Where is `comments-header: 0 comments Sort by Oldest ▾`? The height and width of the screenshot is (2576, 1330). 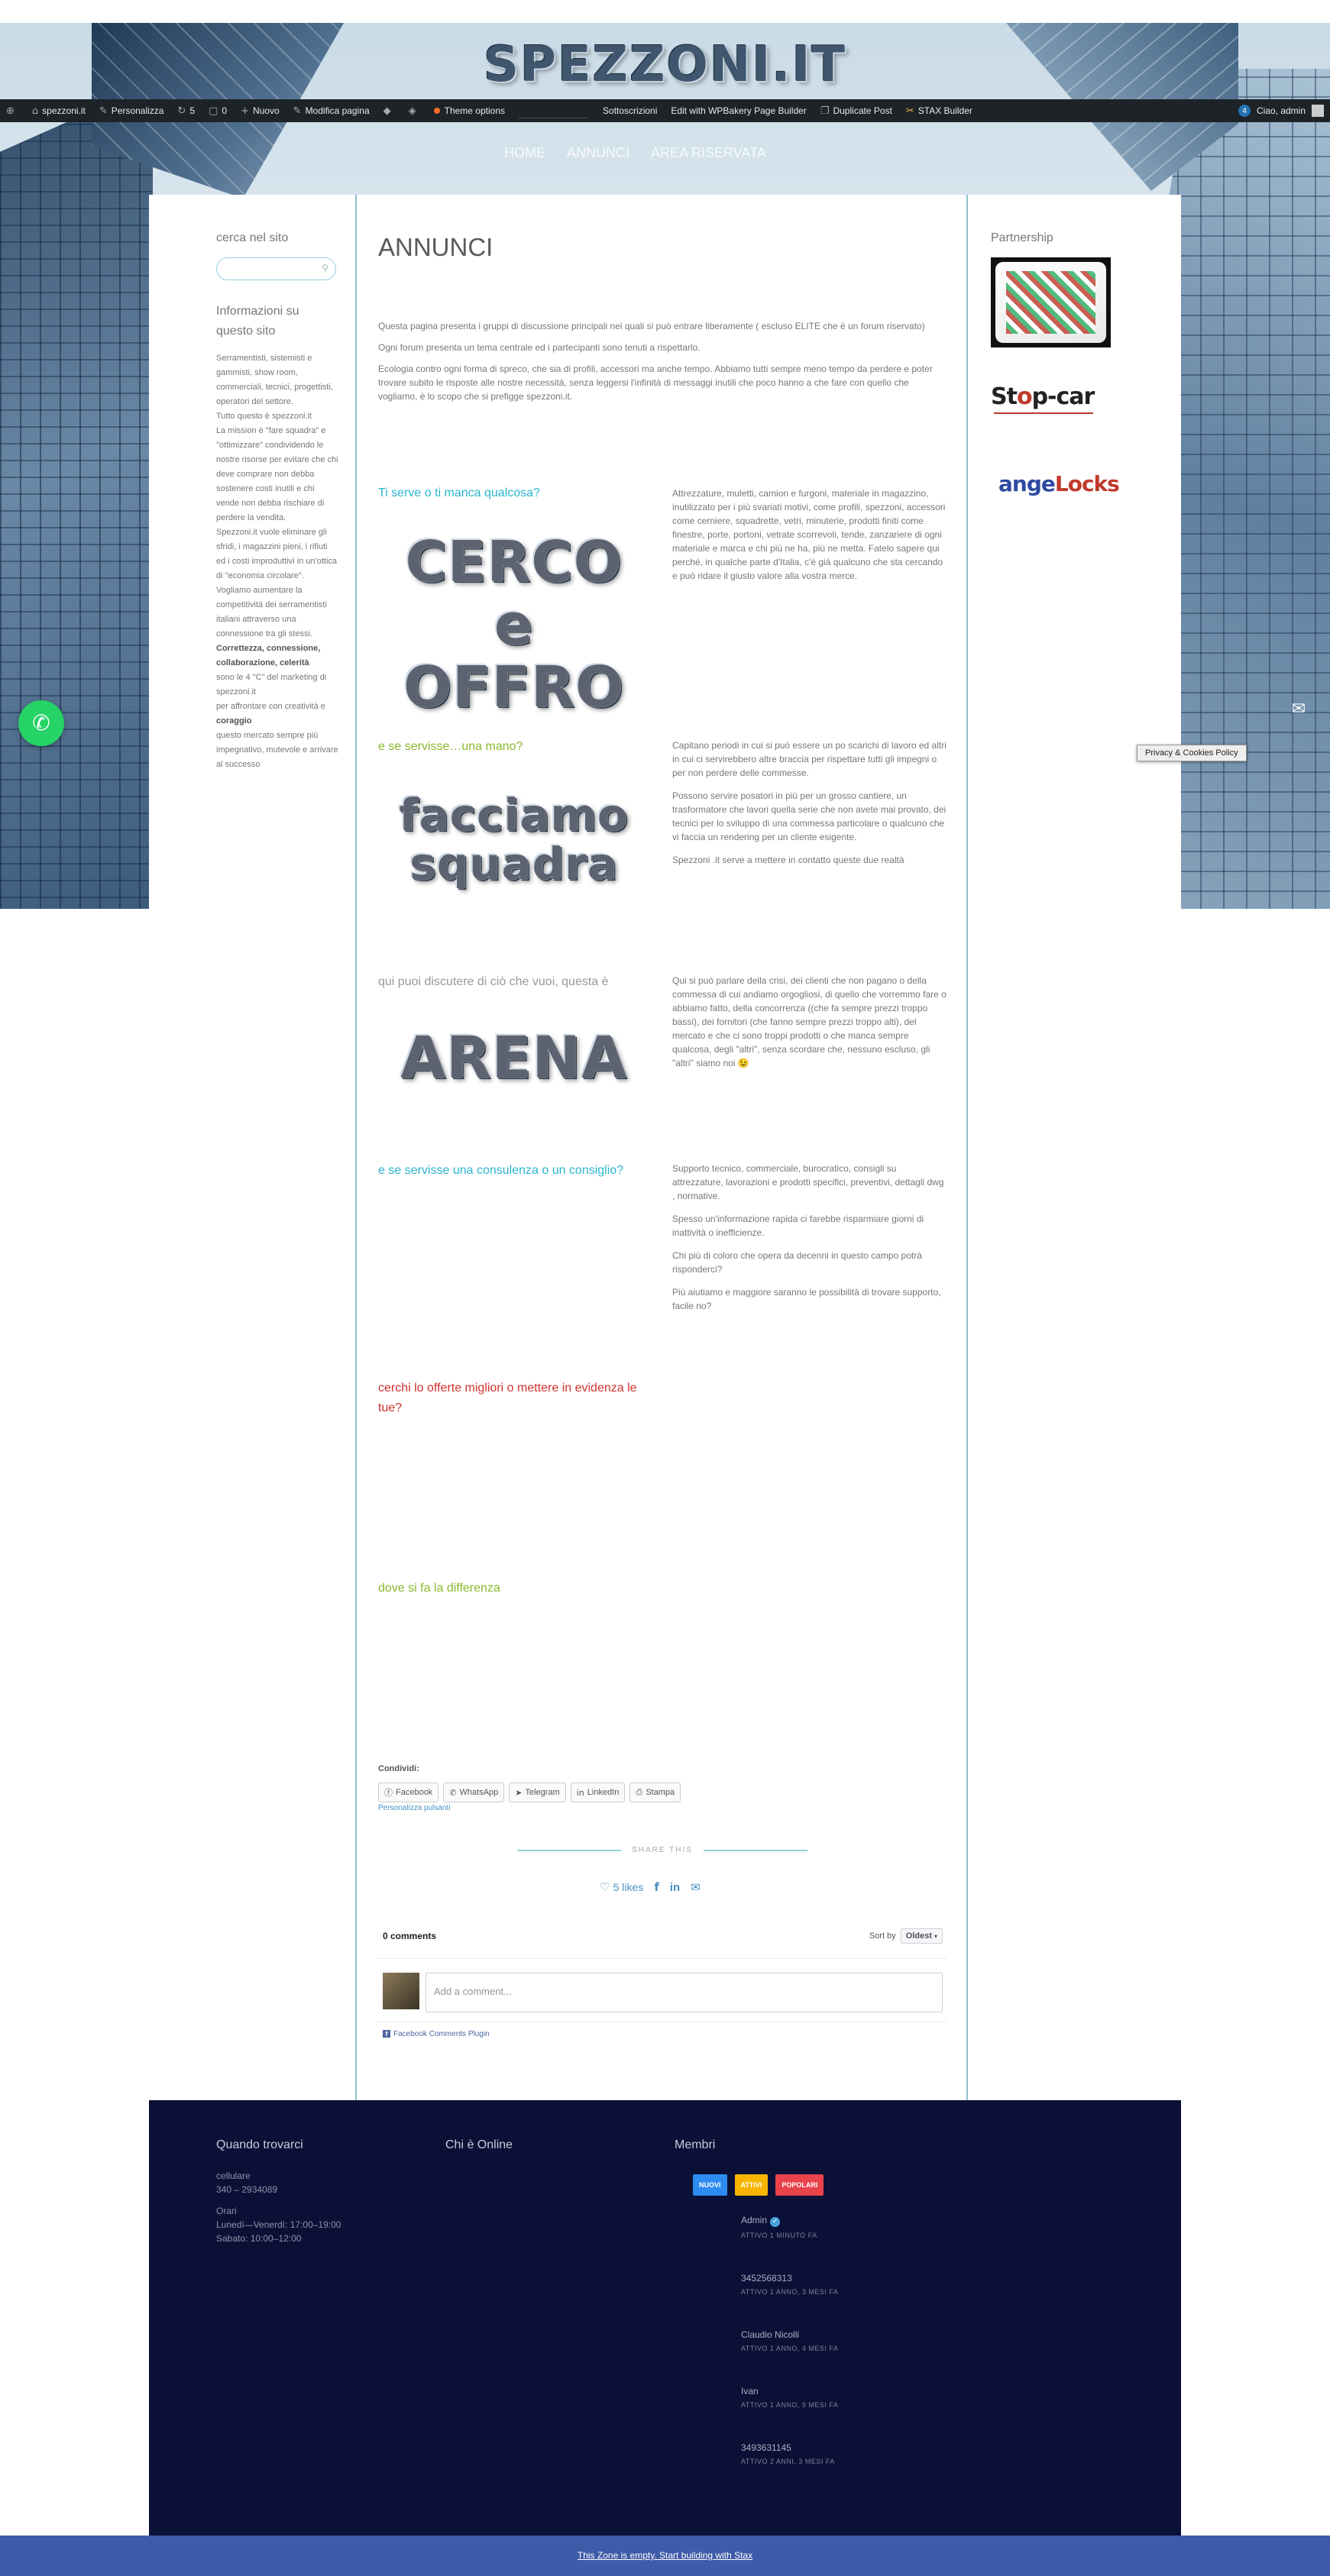
comments-header: 0 comments Sort by Oldest ▾ is located at coordinates (662, 1936).